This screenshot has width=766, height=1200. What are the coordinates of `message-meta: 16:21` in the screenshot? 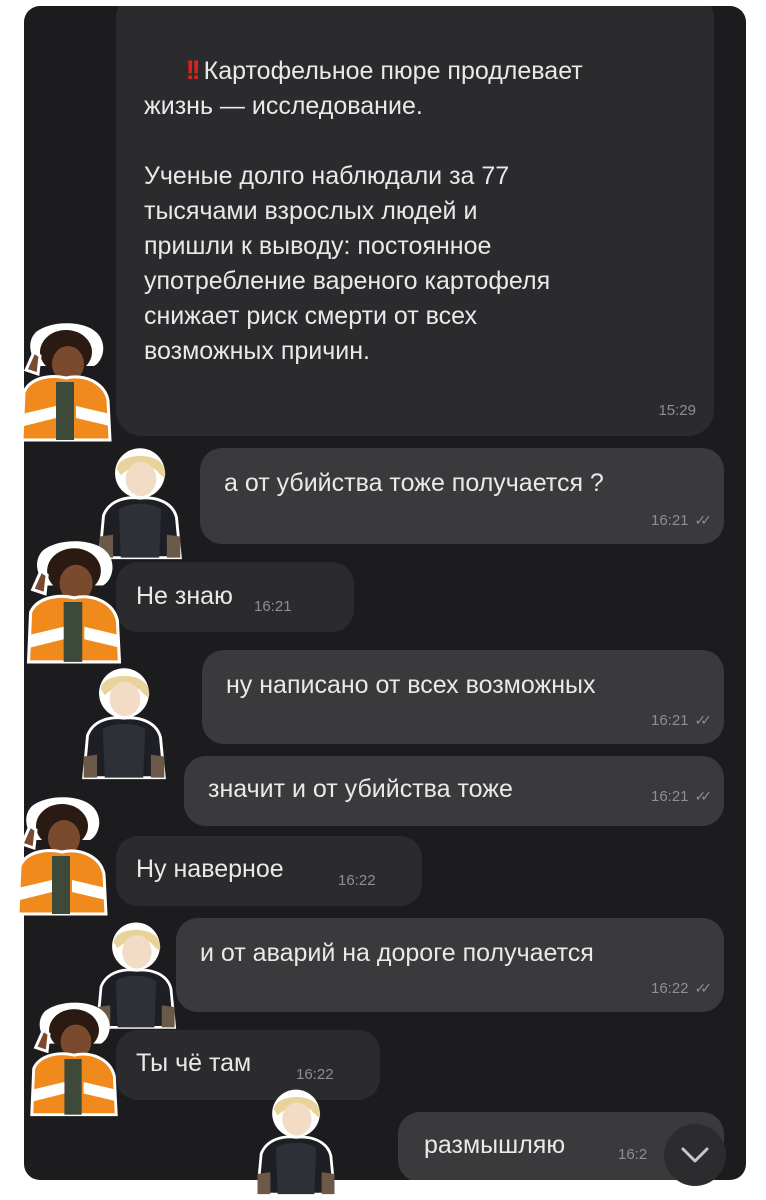 It's located at (273, 606).